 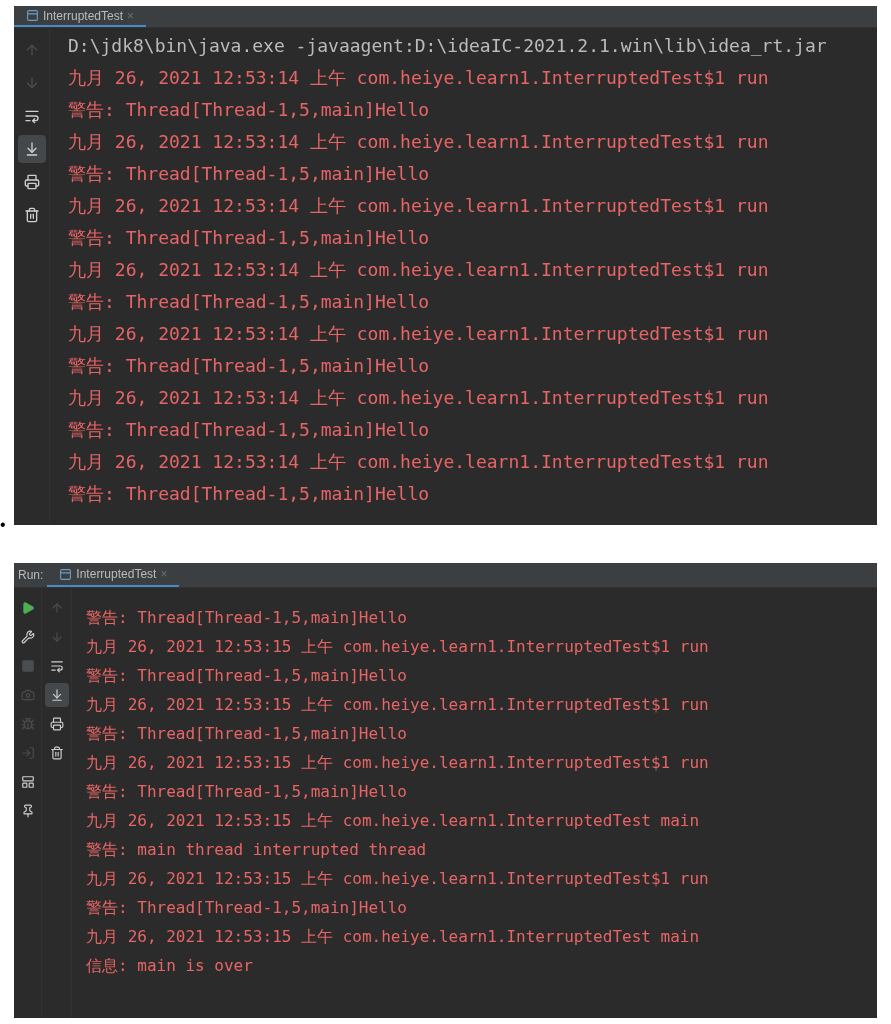 What do you see at coordinates (27, 811) in the screenshot?
I see `pin-icon` at bounding box center [27, 811].